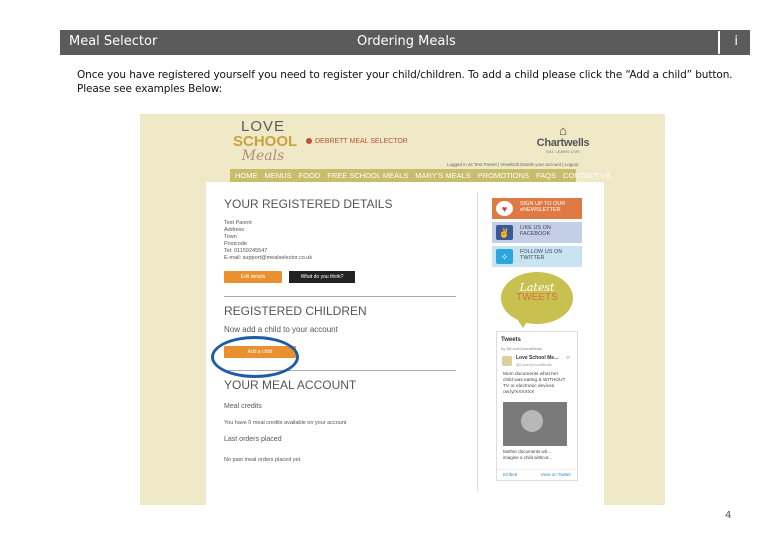 The image size is (780, 540). Describe the element at coordinates (510, 474) in the screenshot. I see `embed-link: Embed` at that location.